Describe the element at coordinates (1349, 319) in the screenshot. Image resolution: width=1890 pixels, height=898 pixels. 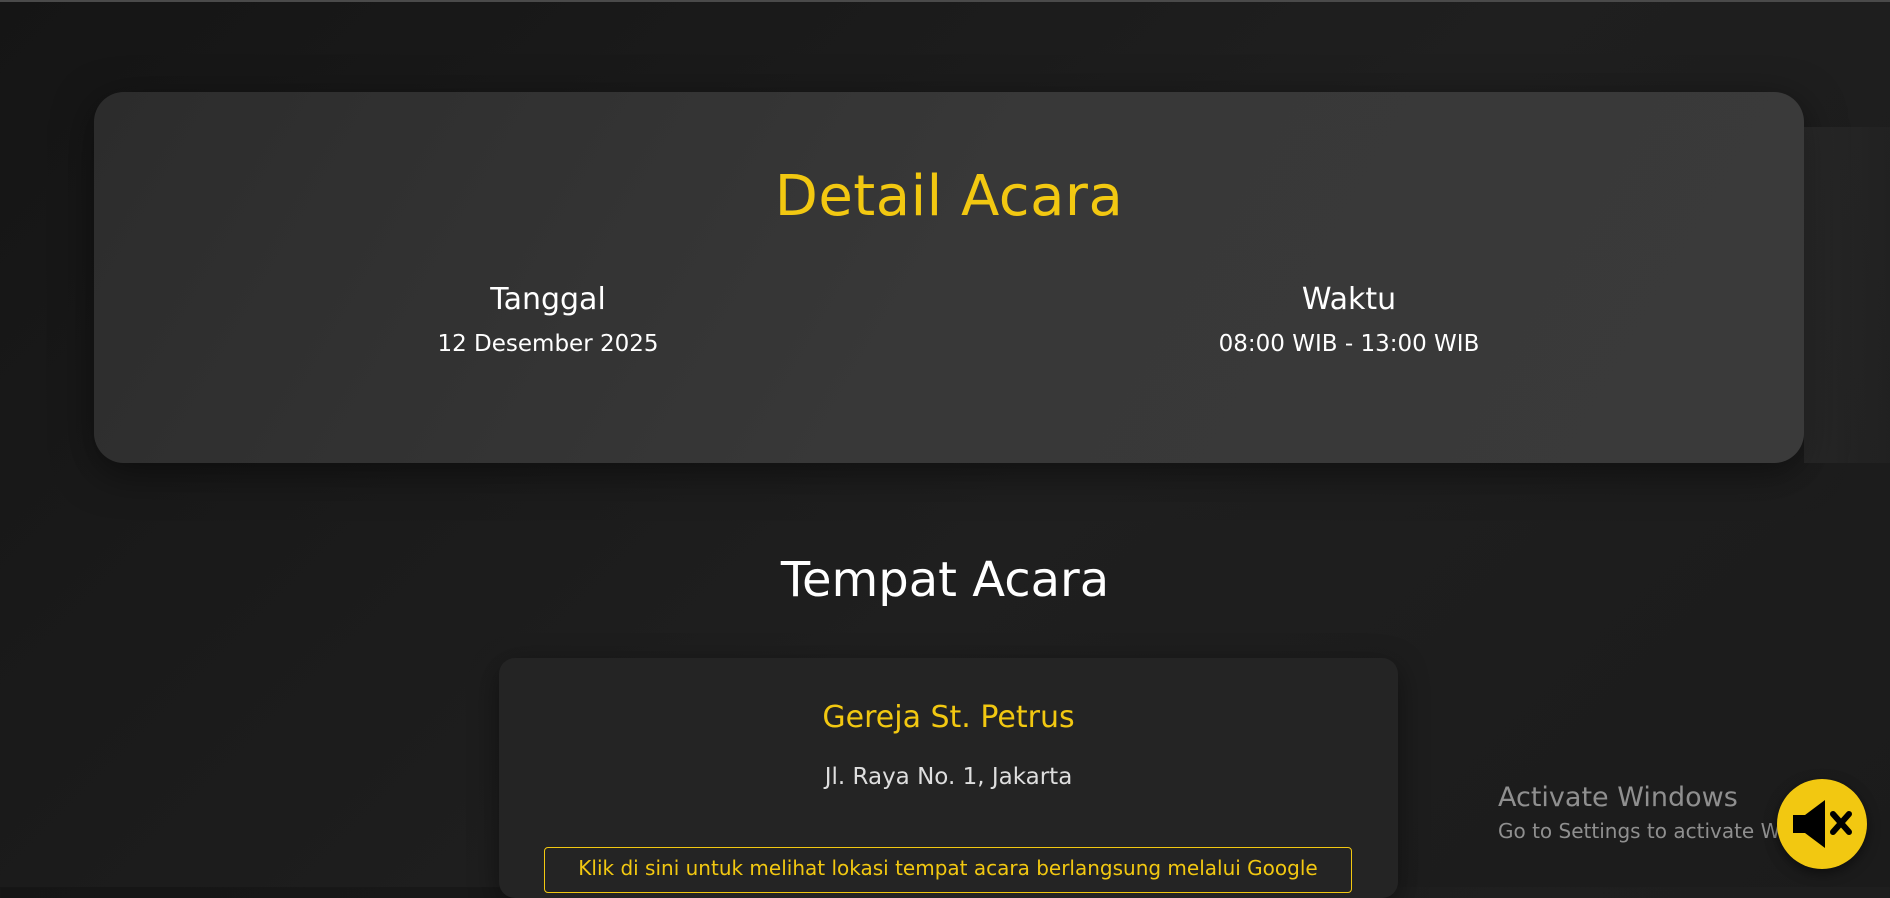
I see `time-info: Waktu 08:00 WIB - 13:00 WIB` at that location.